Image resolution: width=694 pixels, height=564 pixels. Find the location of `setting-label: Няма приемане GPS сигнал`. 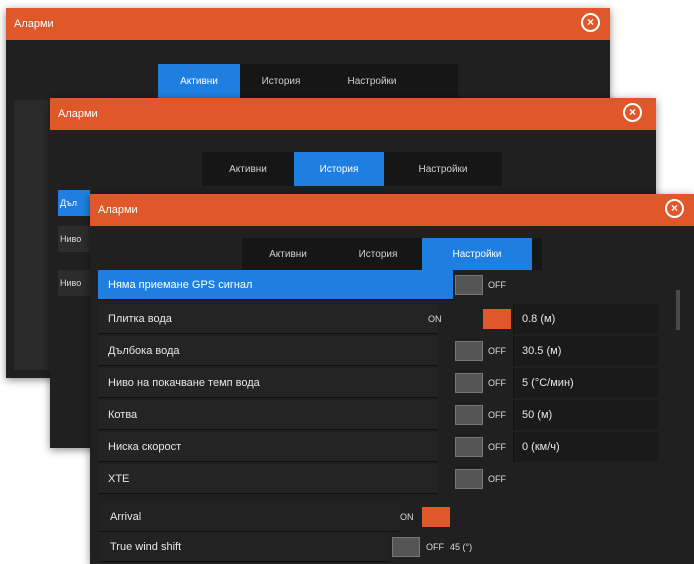

setting-label: Няма приемане GPS сигнал is located at coordinates (275, 285).